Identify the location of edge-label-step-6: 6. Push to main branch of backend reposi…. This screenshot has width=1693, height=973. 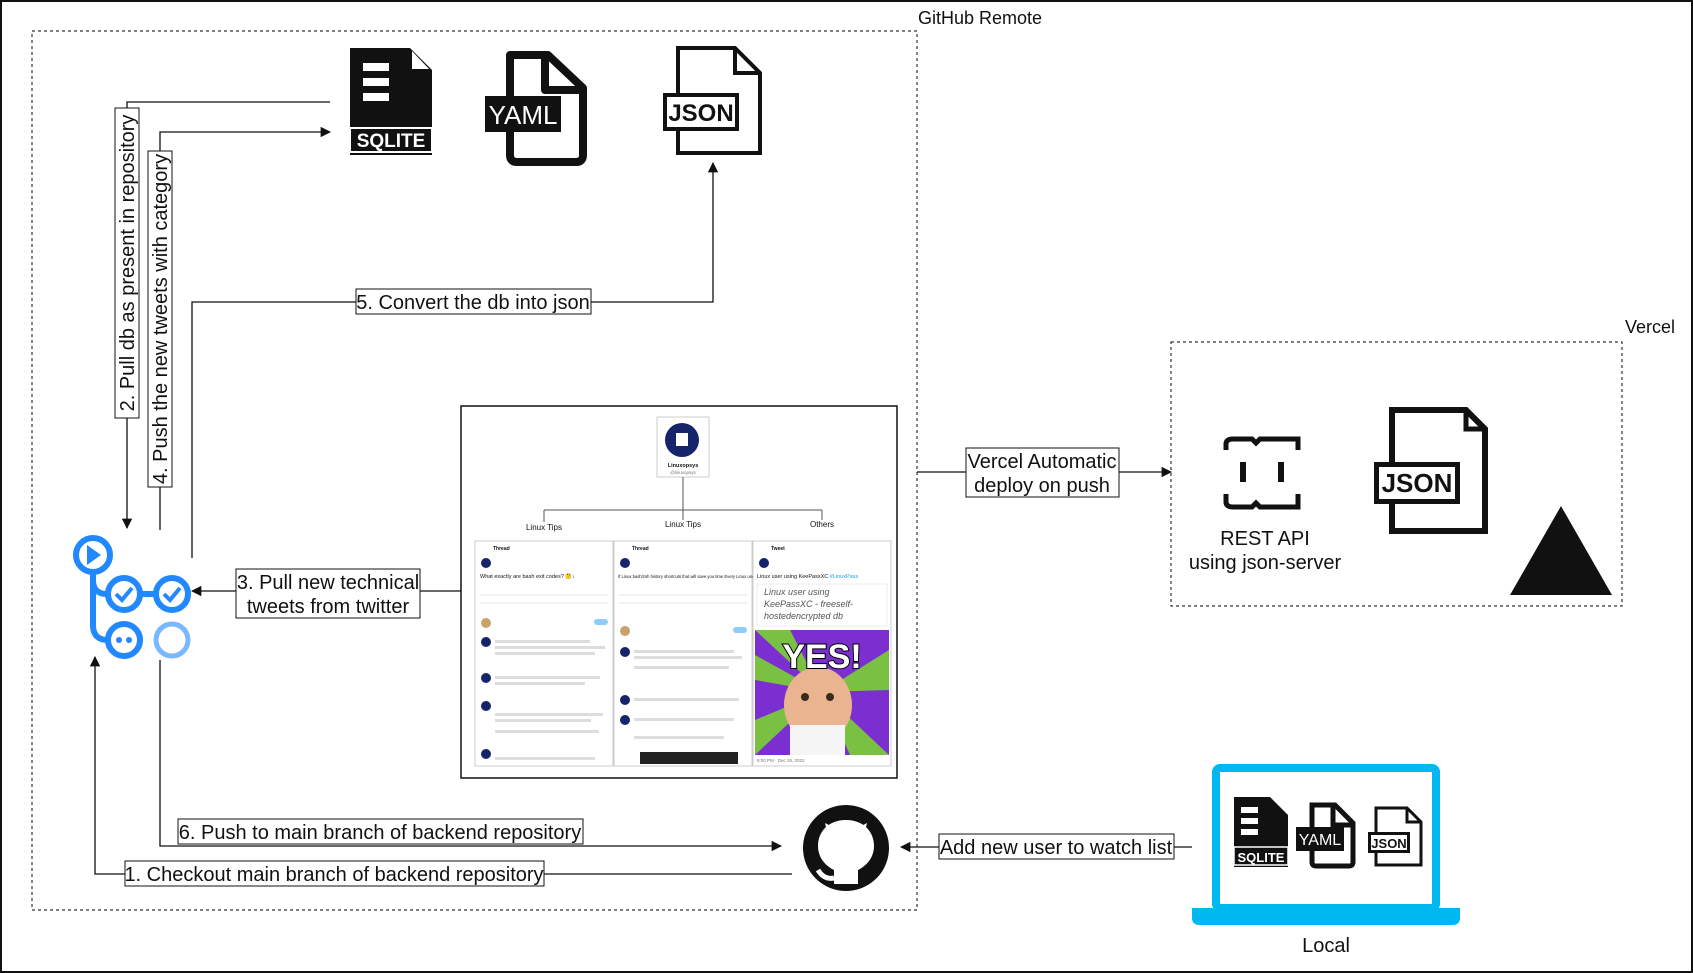
(380, 831).